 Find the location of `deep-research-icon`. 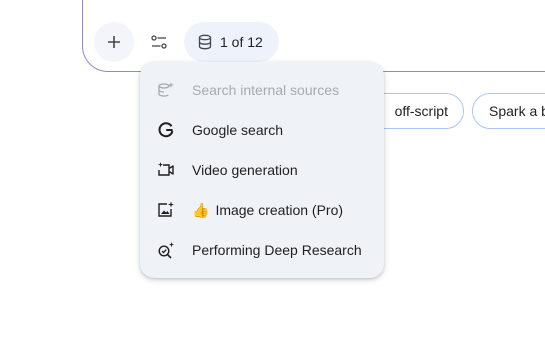

deep-research-icon is located at coordinates (166, 250).